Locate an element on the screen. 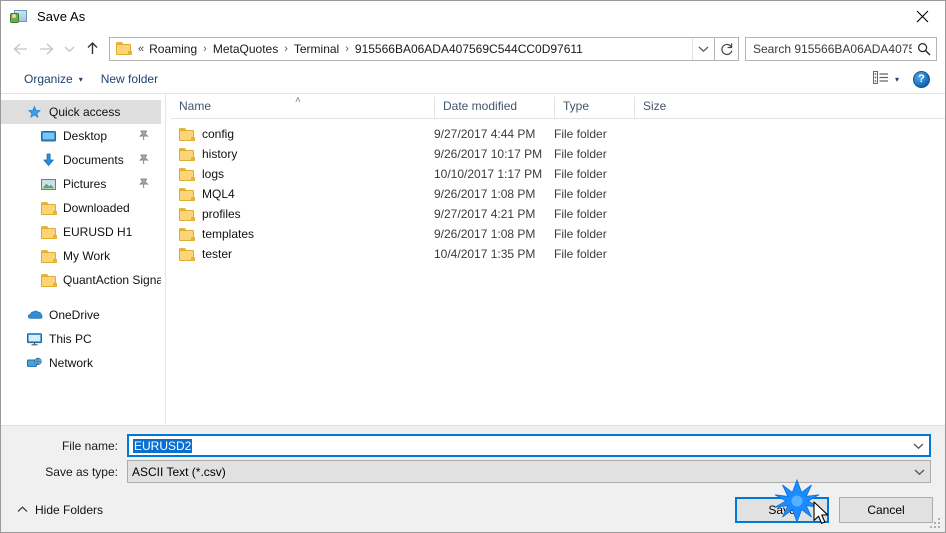  help-button: ? is located at coordinates (921, 79).